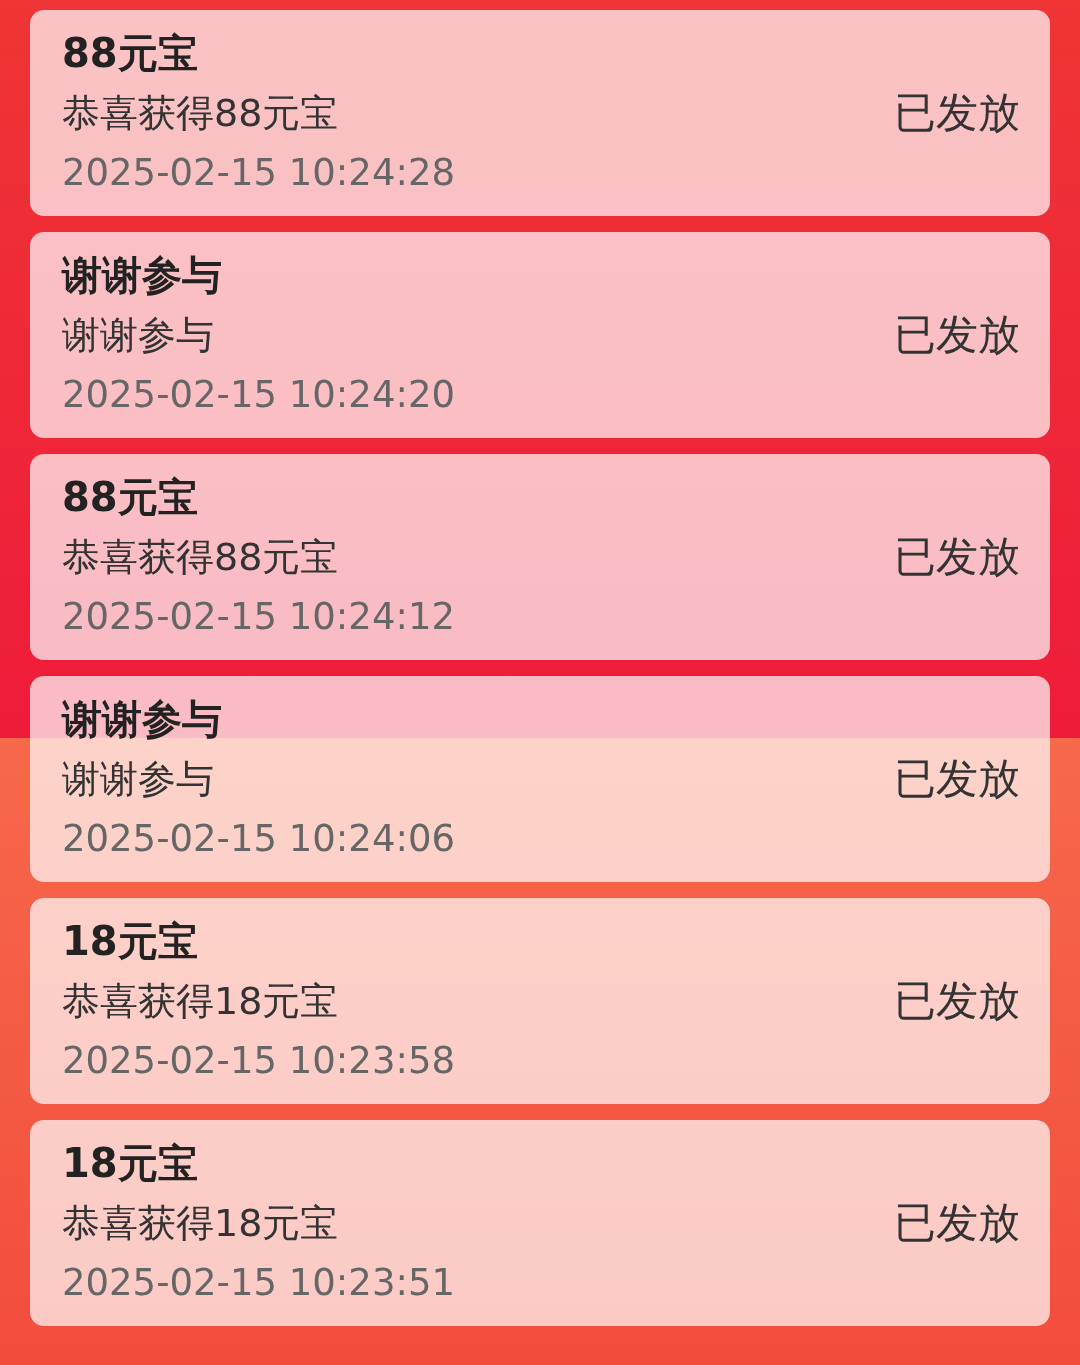  Describe the element at coordinates (258, 839) in the screenshot. I see `record-time: 2025-02-15 10:24:06` at that location.